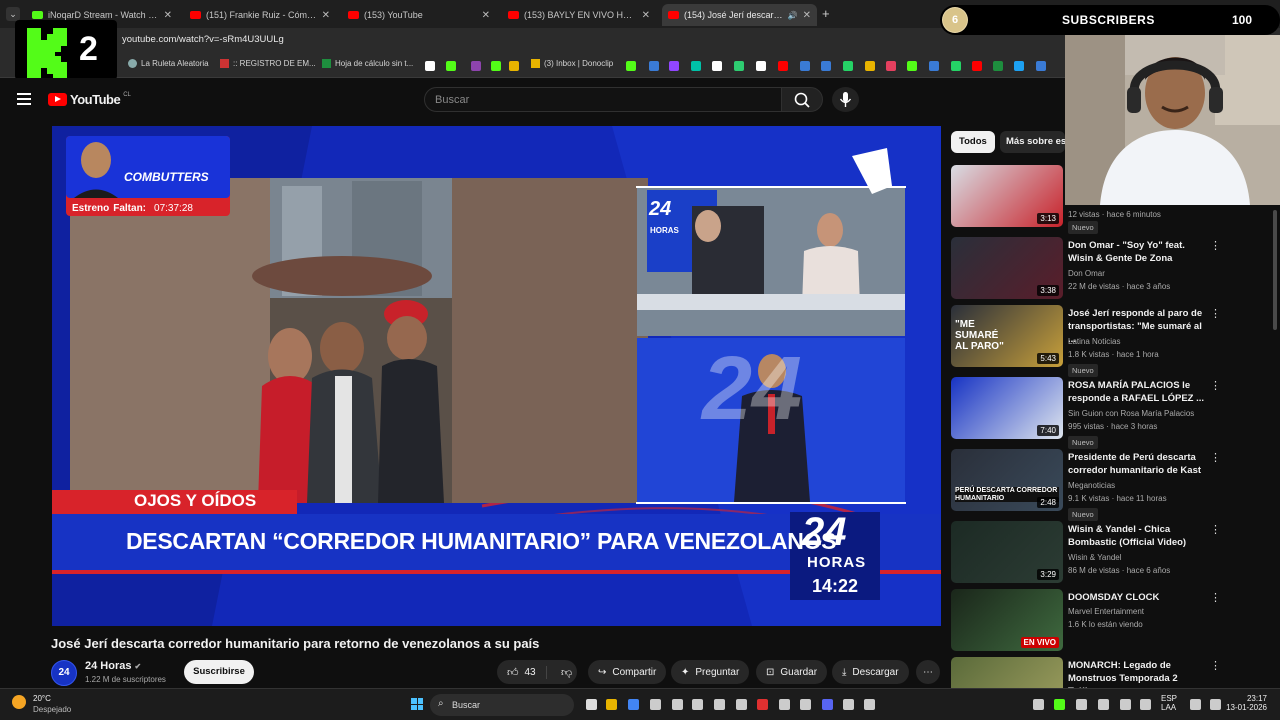 The width and height of the screenshot is (1280, 720). Describe the element at coordinates (247, 42) in the screenshot. I see `url-field: youtube.com/watch?v=-sRm4U3UULg` at that location.